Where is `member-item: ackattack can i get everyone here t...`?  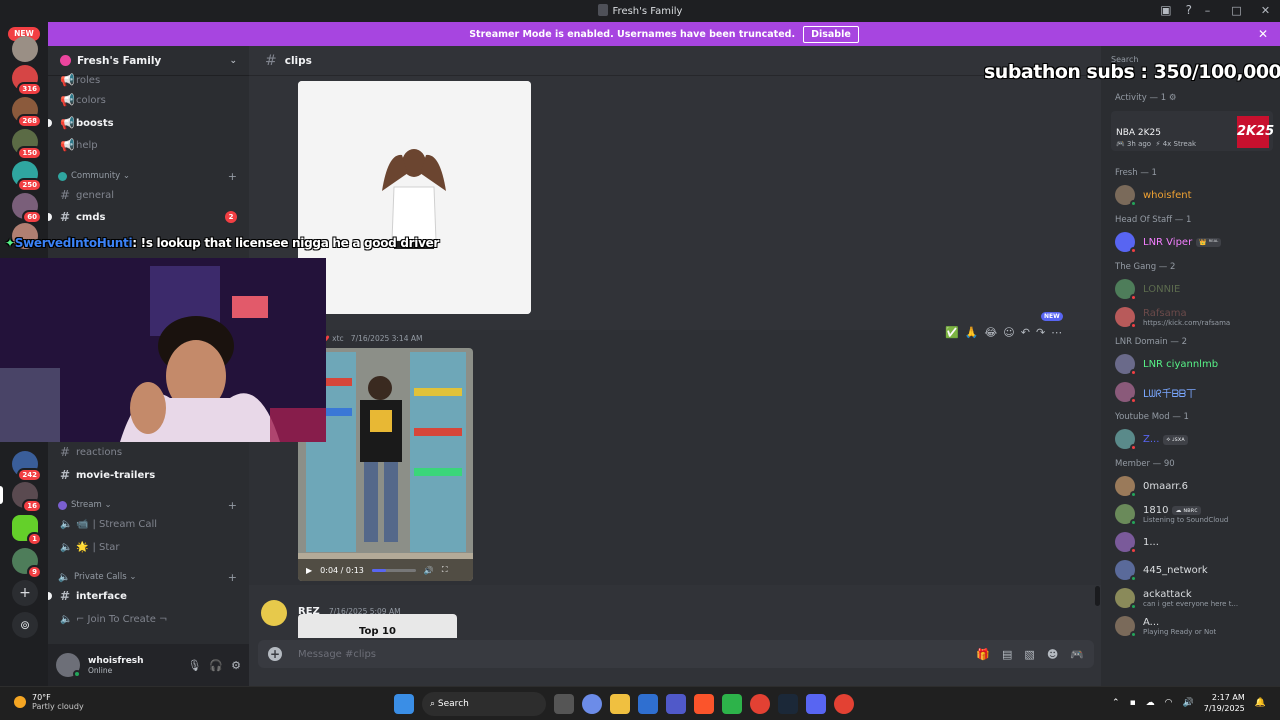
member-item: ackattack can i get everyone here t... is located at coordinates (1195, 598).